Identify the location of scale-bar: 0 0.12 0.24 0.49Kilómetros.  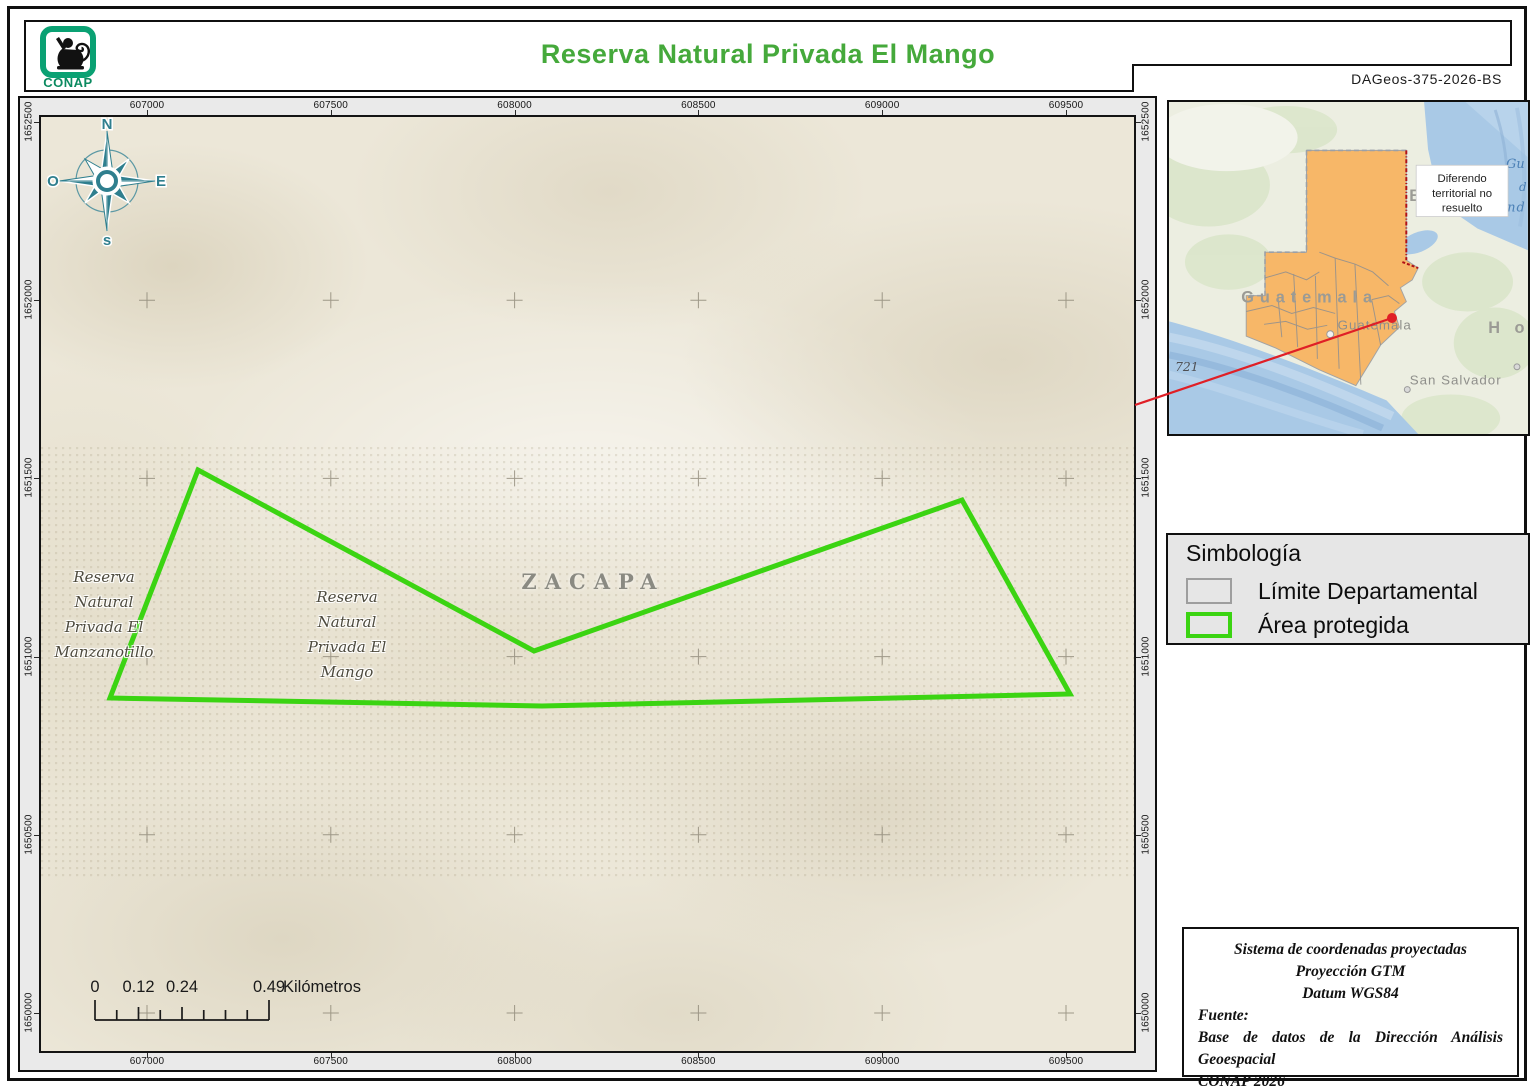
(225, 999).